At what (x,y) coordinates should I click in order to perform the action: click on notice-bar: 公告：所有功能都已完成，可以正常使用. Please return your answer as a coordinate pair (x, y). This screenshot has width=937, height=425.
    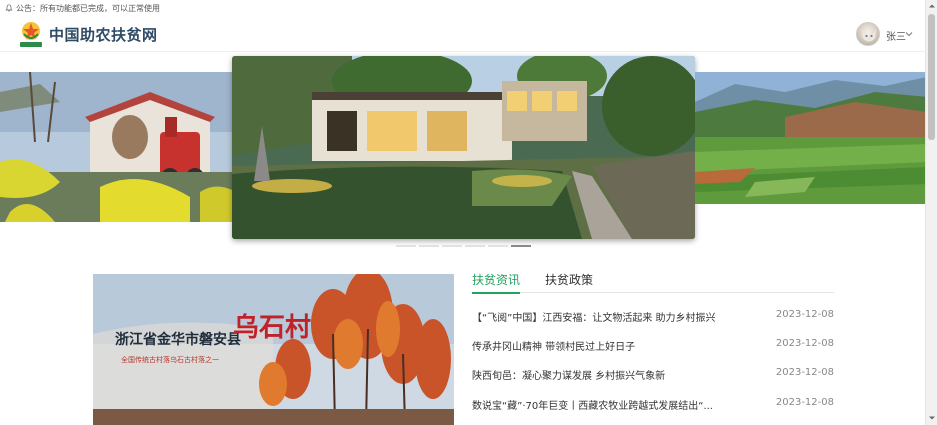
    Looking at the image, I should click on (462, 8).